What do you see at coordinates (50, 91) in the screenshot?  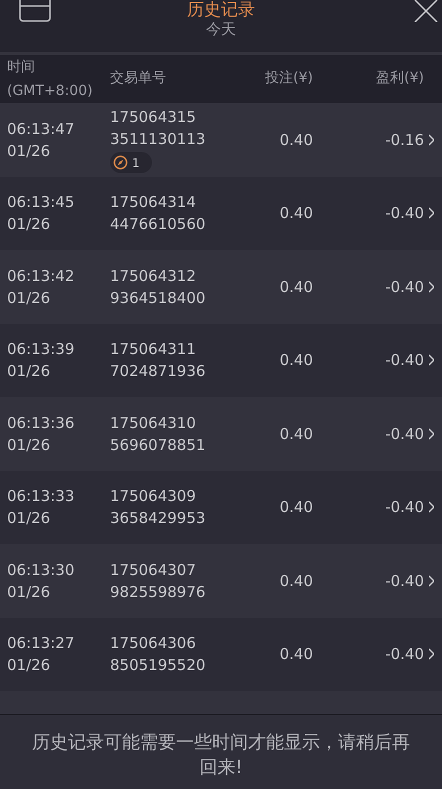 I see `column-header: (GMT+8:00)` at bounding box center [50, 91].